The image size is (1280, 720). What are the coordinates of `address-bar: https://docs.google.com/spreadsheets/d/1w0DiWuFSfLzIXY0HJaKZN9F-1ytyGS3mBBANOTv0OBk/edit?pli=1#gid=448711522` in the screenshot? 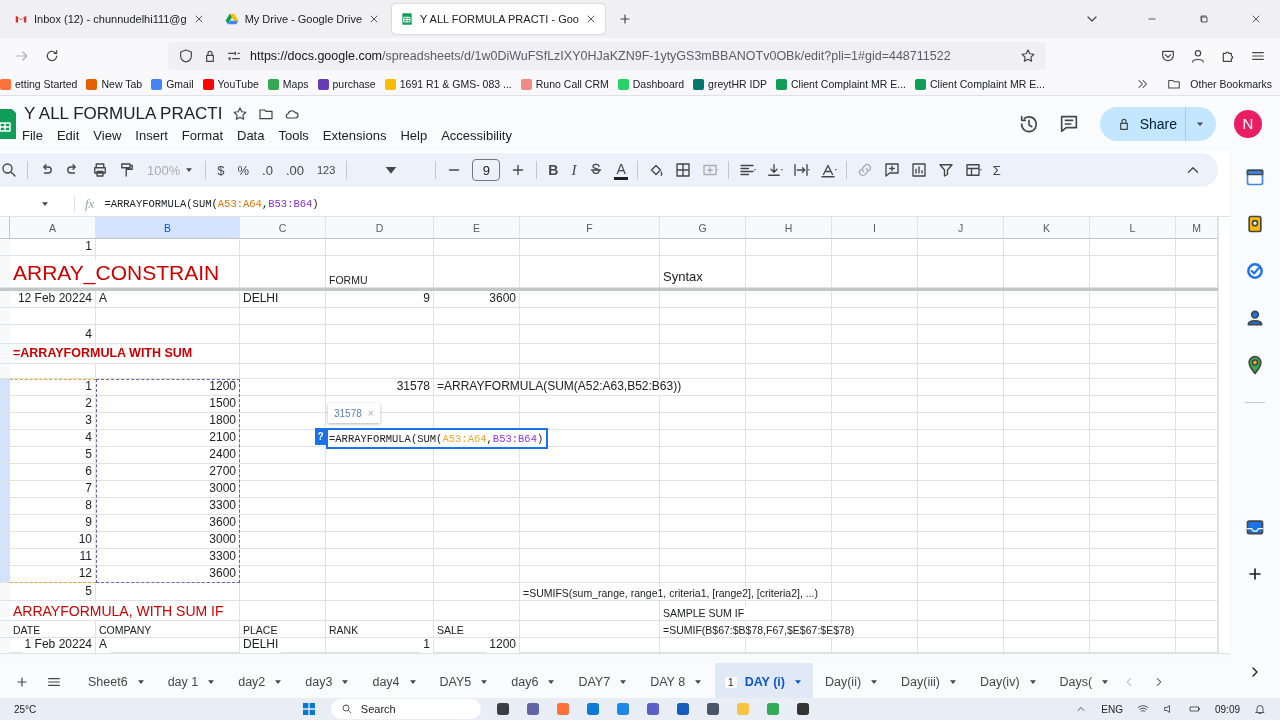 It's located at (607, 55).